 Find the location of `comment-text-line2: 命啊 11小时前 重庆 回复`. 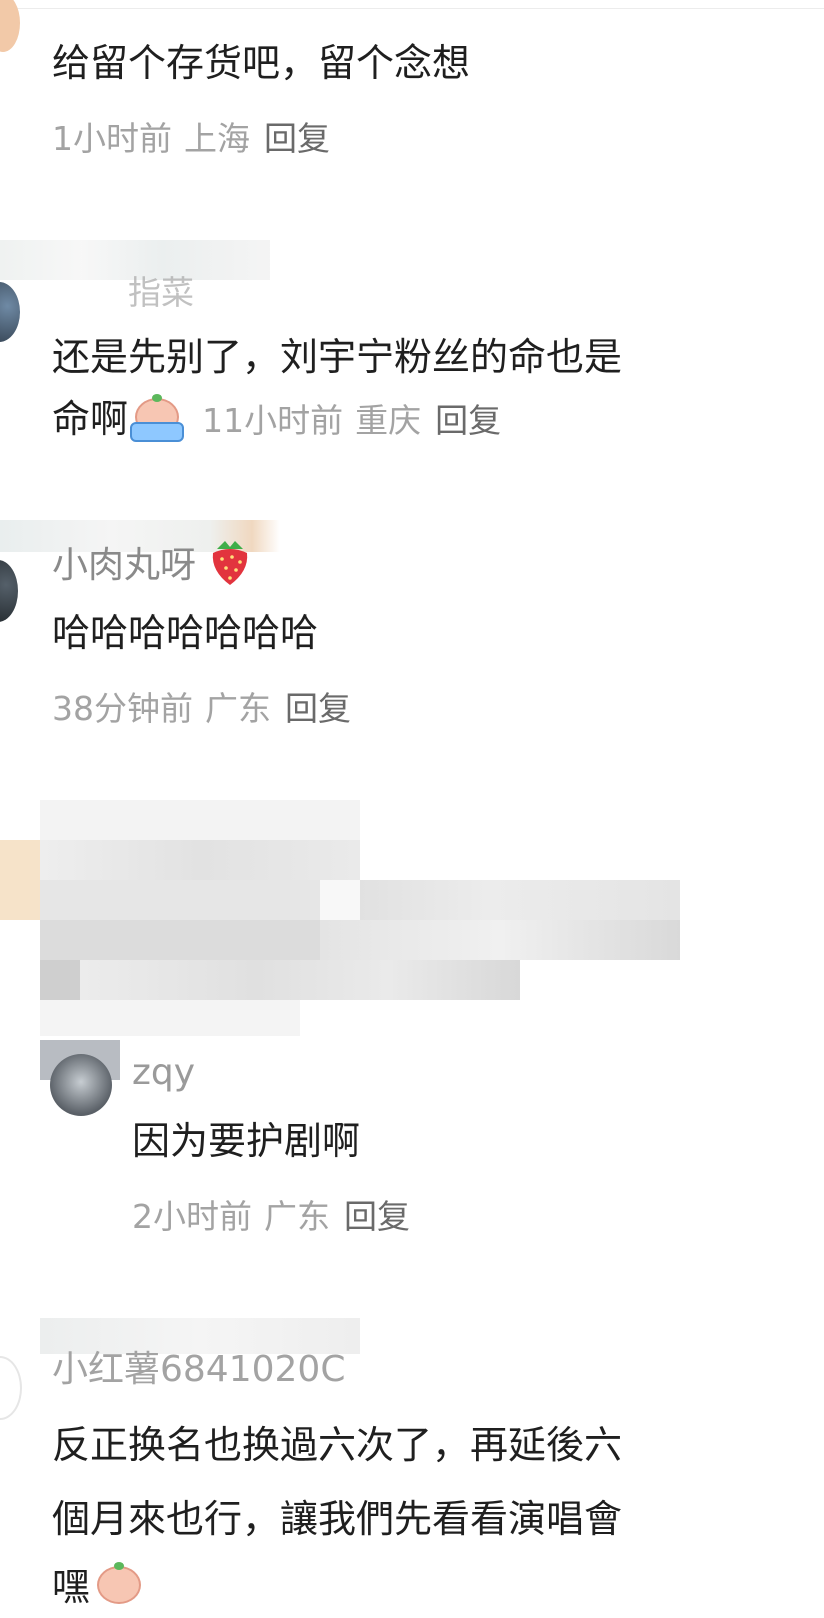

comment-text-line2: 命啊 11小时前 重庆 回复 is located at coordinates (276, 420).